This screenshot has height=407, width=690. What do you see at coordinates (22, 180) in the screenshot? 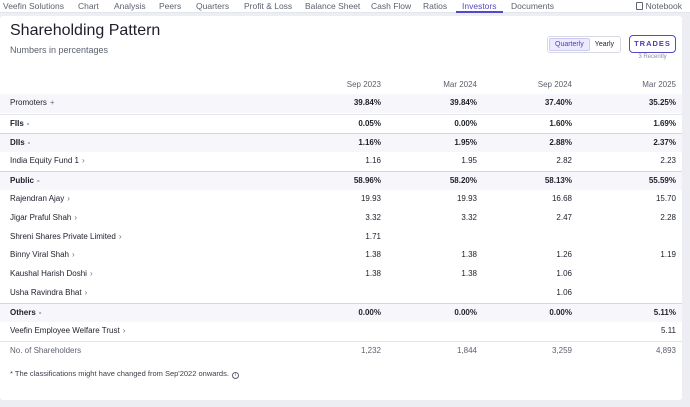
I see `row-label-text: Public` at bounding box center [22, 180].